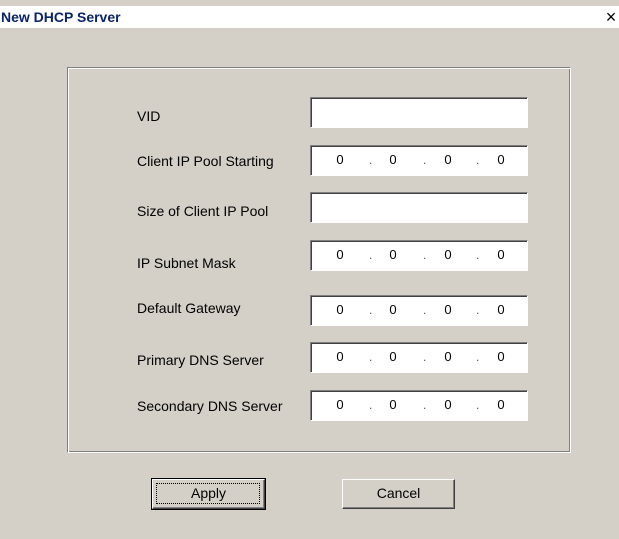 The height and width of the screenshot is (539, 619). What do you see at coordinates (419, 357) in the screenshot?
I see `primary-dns-input: 0 . 0 . 0 . 0` at bounding box center [419, 357].